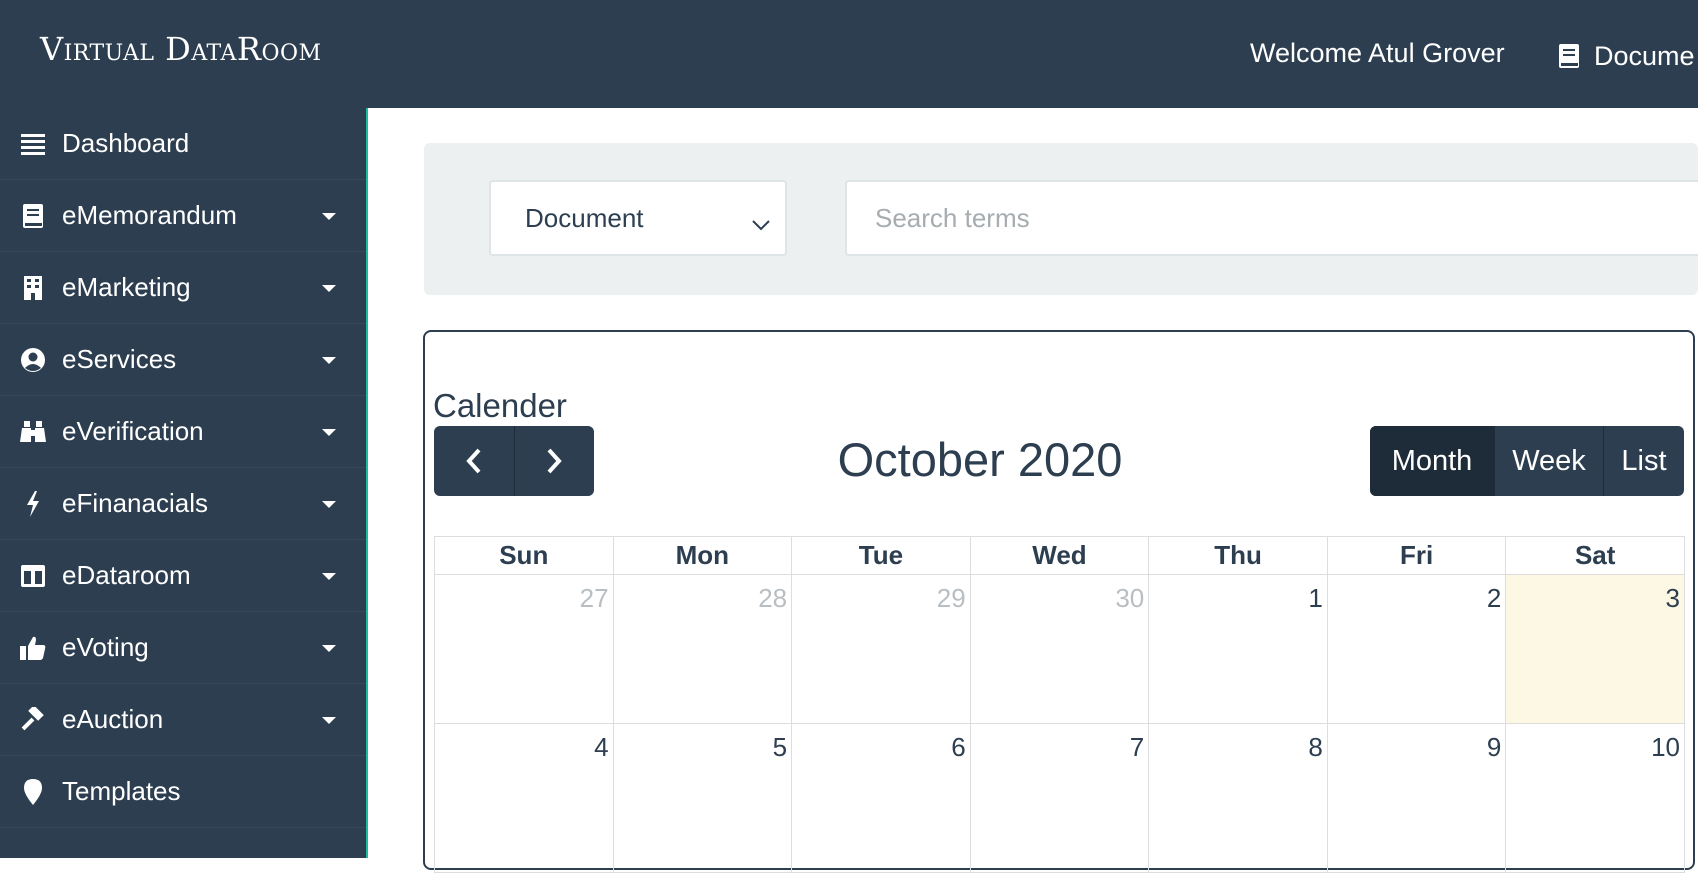 The image size is (1698, 873). What do you see at coordinates (524, 555) in the screenshot?
I see `day-header: Sun` at bounding box center [524, 555].